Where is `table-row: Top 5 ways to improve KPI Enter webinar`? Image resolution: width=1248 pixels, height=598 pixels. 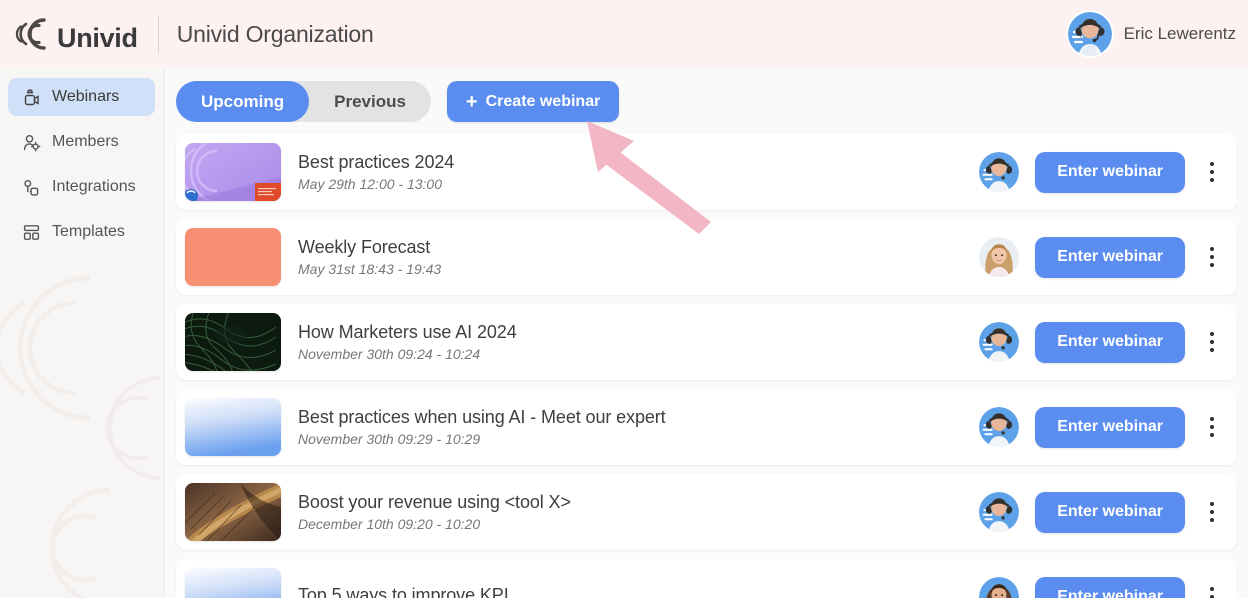 table-row: Top 5 ways to improve KPI Enter webinar is located at coordinates (706, 578).